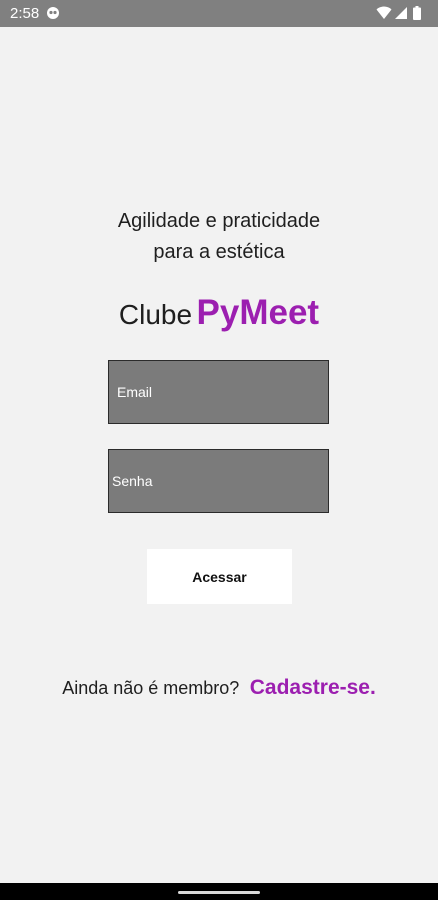  I want to click on email-field-container, so click(218, 392).